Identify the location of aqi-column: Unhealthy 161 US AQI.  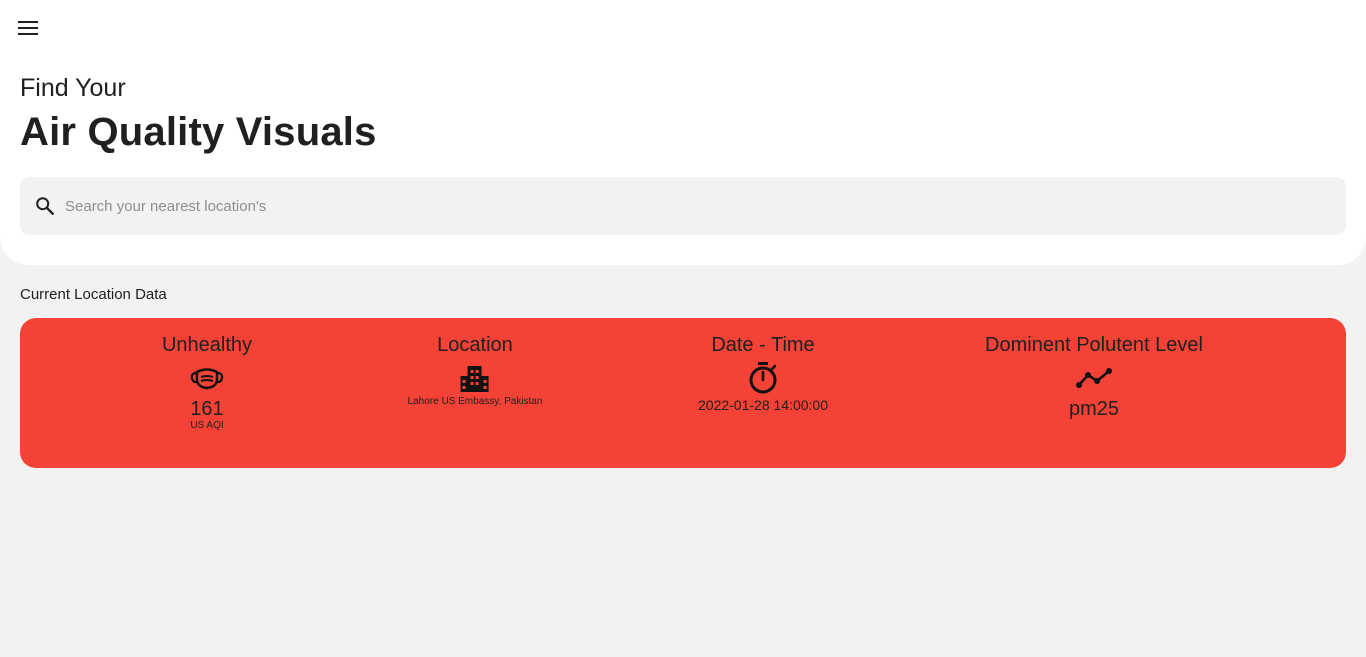
(207, 382).